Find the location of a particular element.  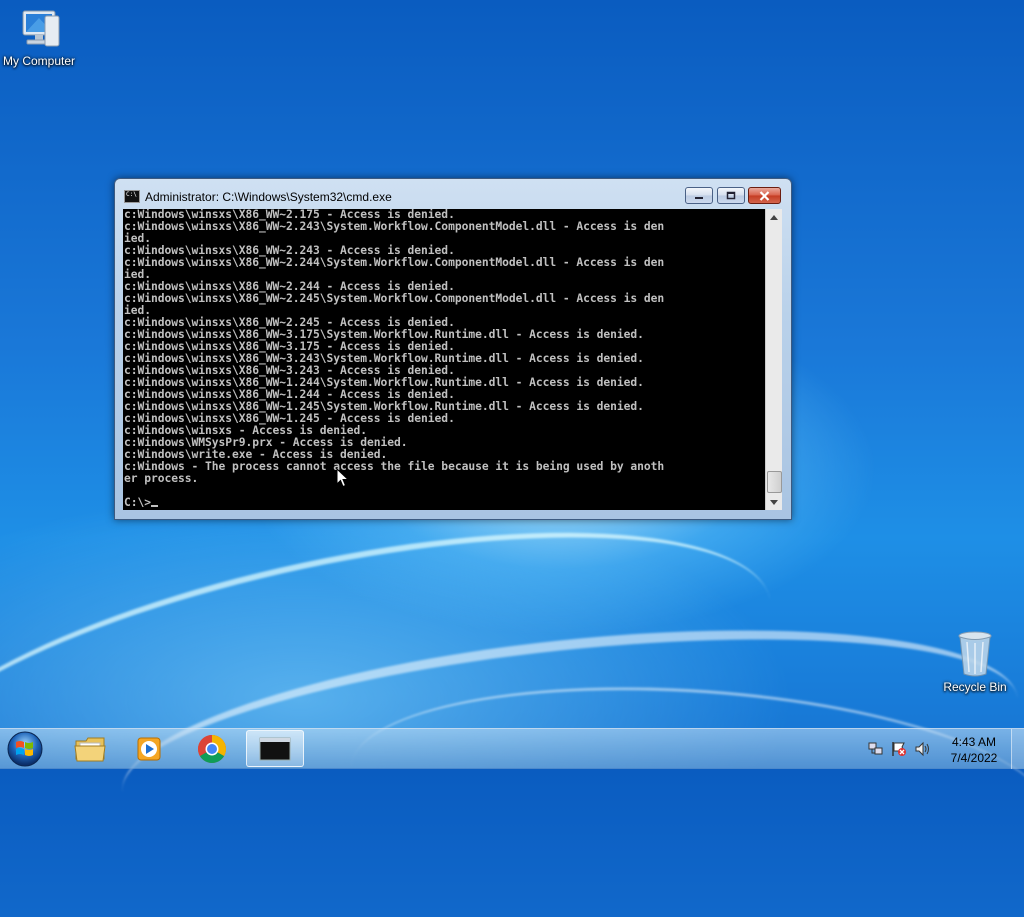

taskbar-media-player is located at coordinates (150, 748).